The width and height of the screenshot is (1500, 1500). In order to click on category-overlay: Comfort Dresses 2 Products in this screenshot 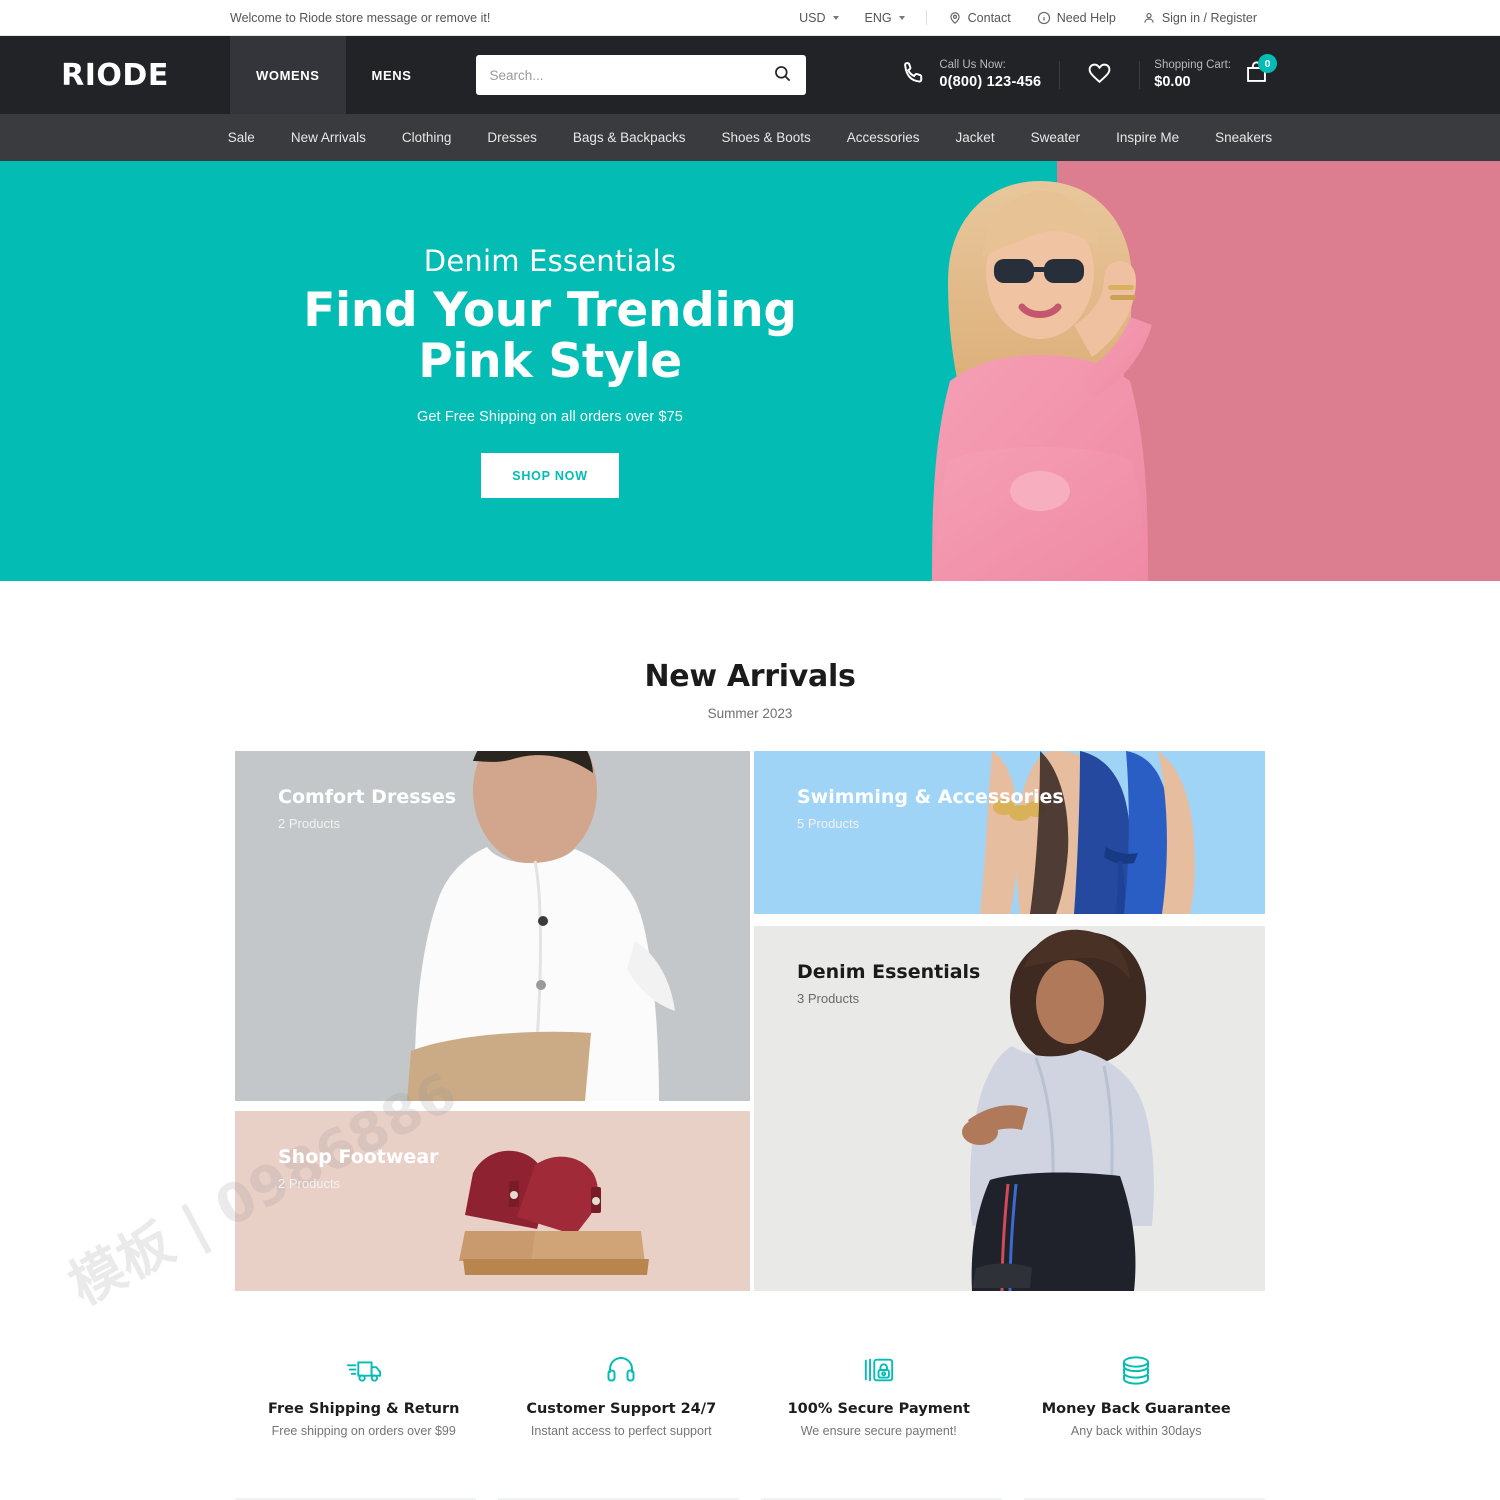, I will do `click(367, 808)`.